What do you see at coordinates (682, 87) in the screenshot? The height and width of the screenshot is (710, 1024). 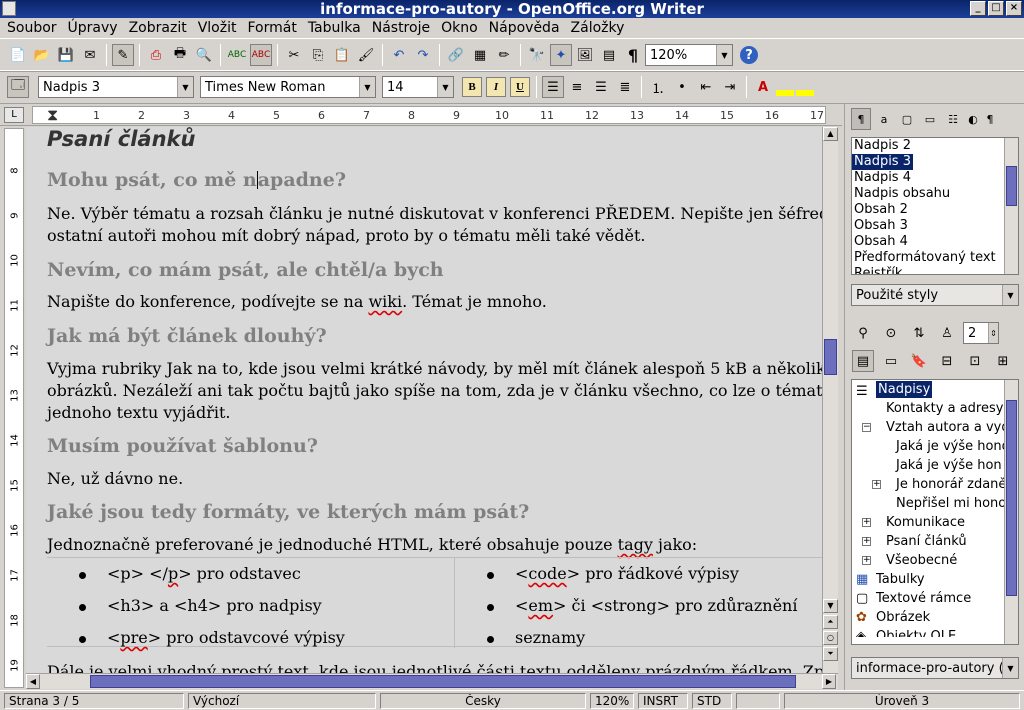 I see `bullets-icon: •` at bounding box center [682, 87].